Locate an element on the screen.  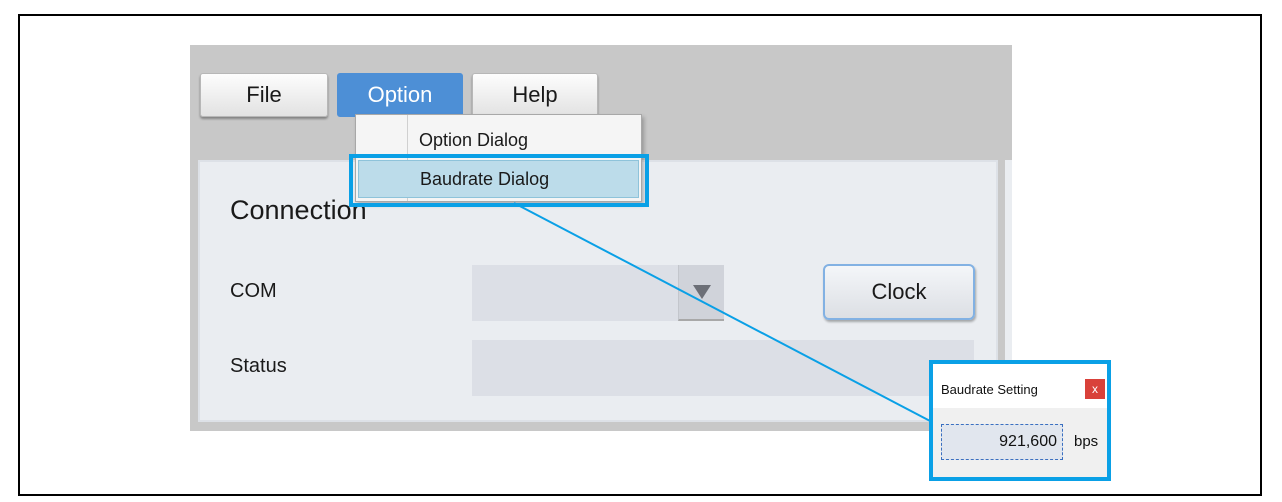
baudrate-input: 921,600 is located at coordinates (1002, 442).